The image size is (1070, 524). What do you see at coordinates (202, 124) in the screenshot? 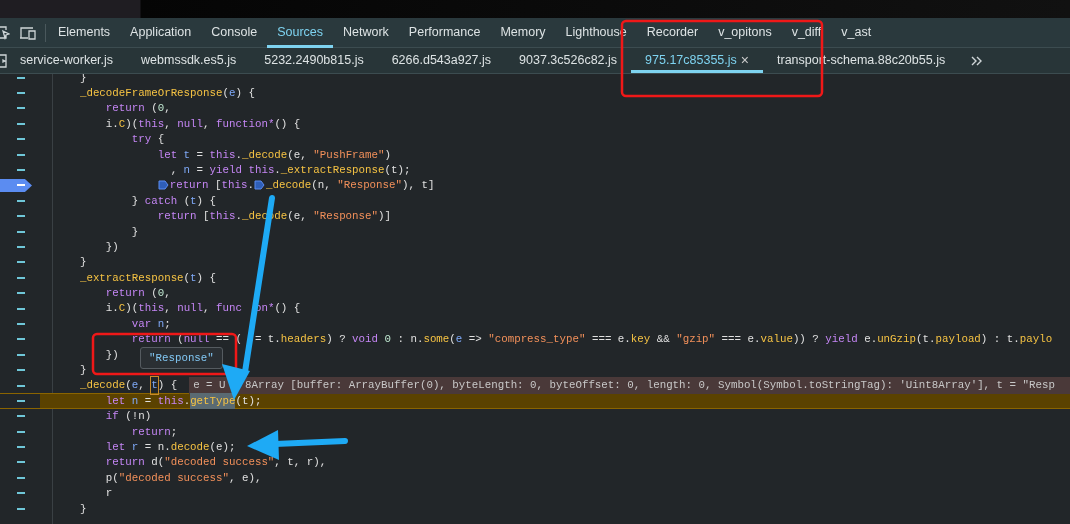
I see `code-line: i.C)(this, null, function*() {` at bounding box center [202, 124].